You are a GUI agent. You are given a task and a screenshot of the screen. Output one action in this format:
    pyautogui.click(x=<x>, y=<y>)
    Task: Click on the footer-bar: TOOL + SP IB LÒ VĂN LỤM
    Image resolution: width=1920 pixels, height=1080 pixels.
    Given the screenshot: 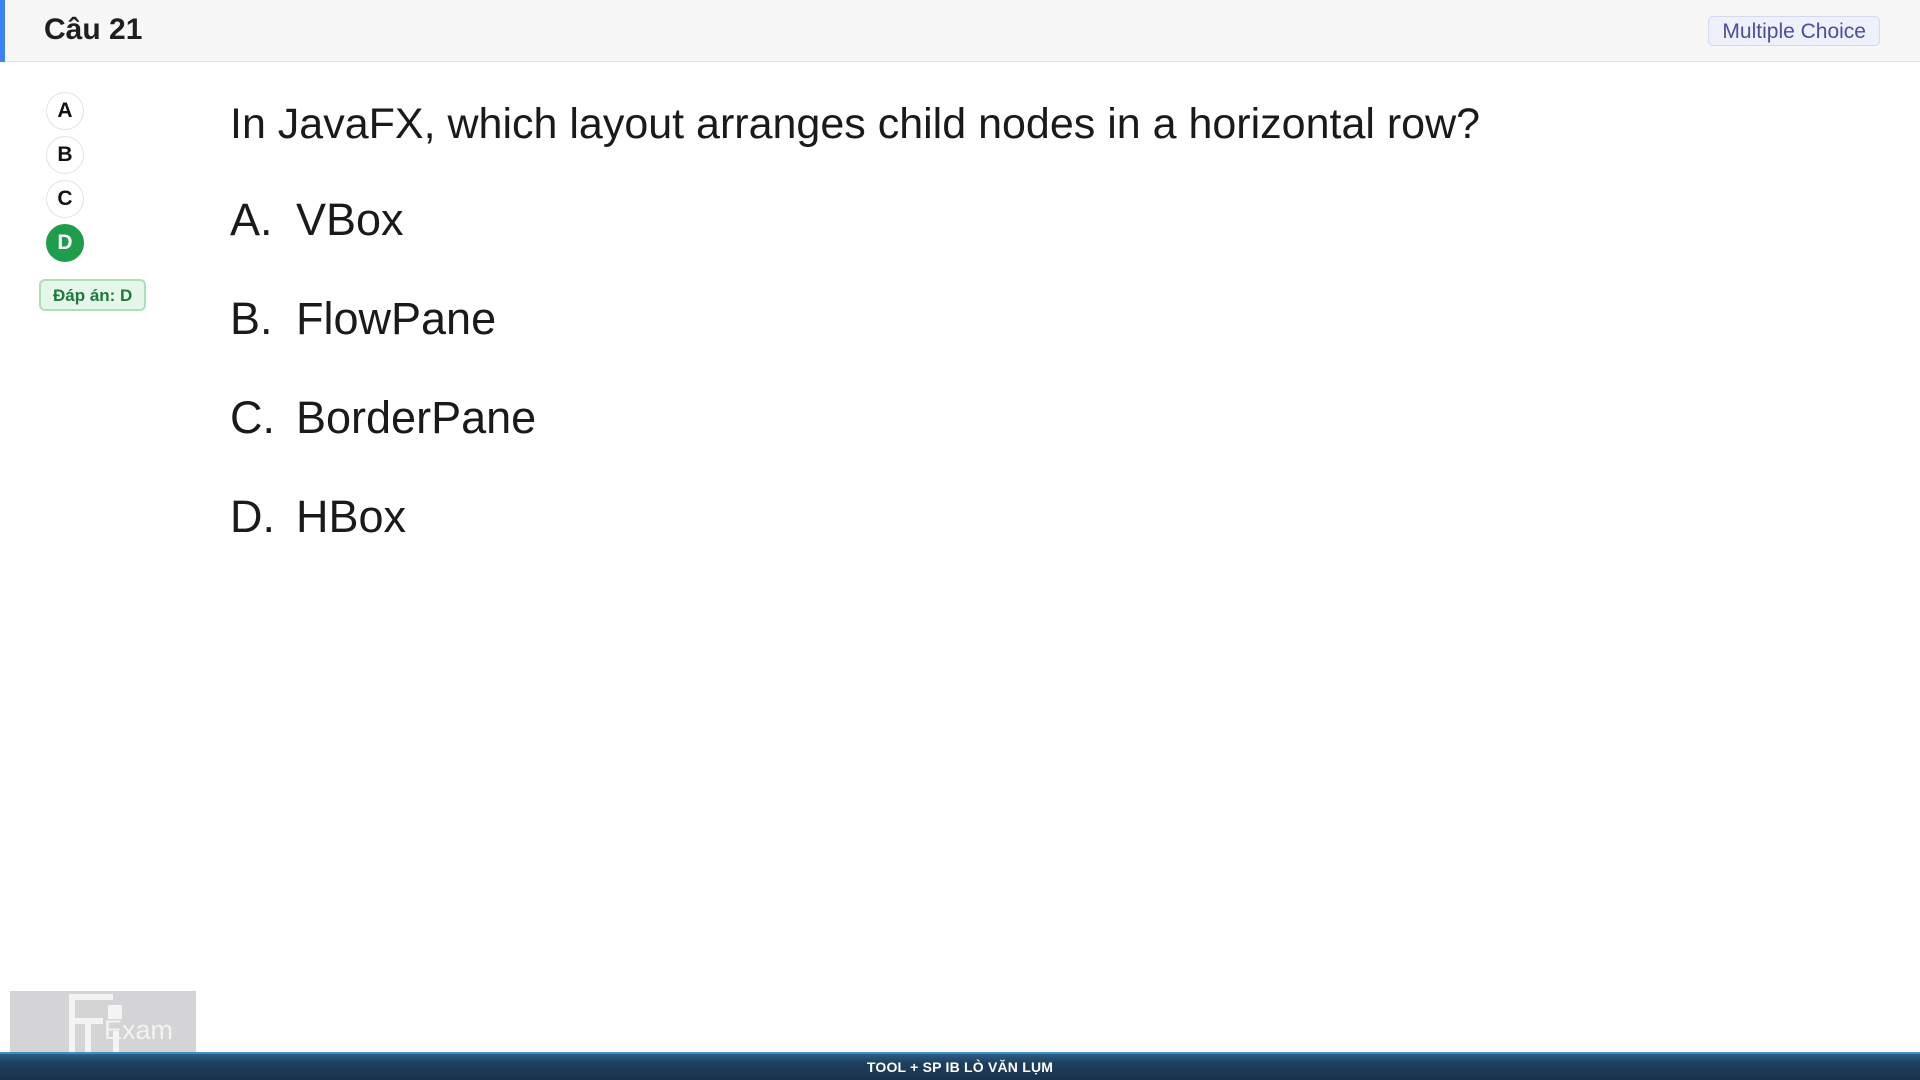 What is the action you would take?
    pyautogui.click(x=960, y=1066)
    